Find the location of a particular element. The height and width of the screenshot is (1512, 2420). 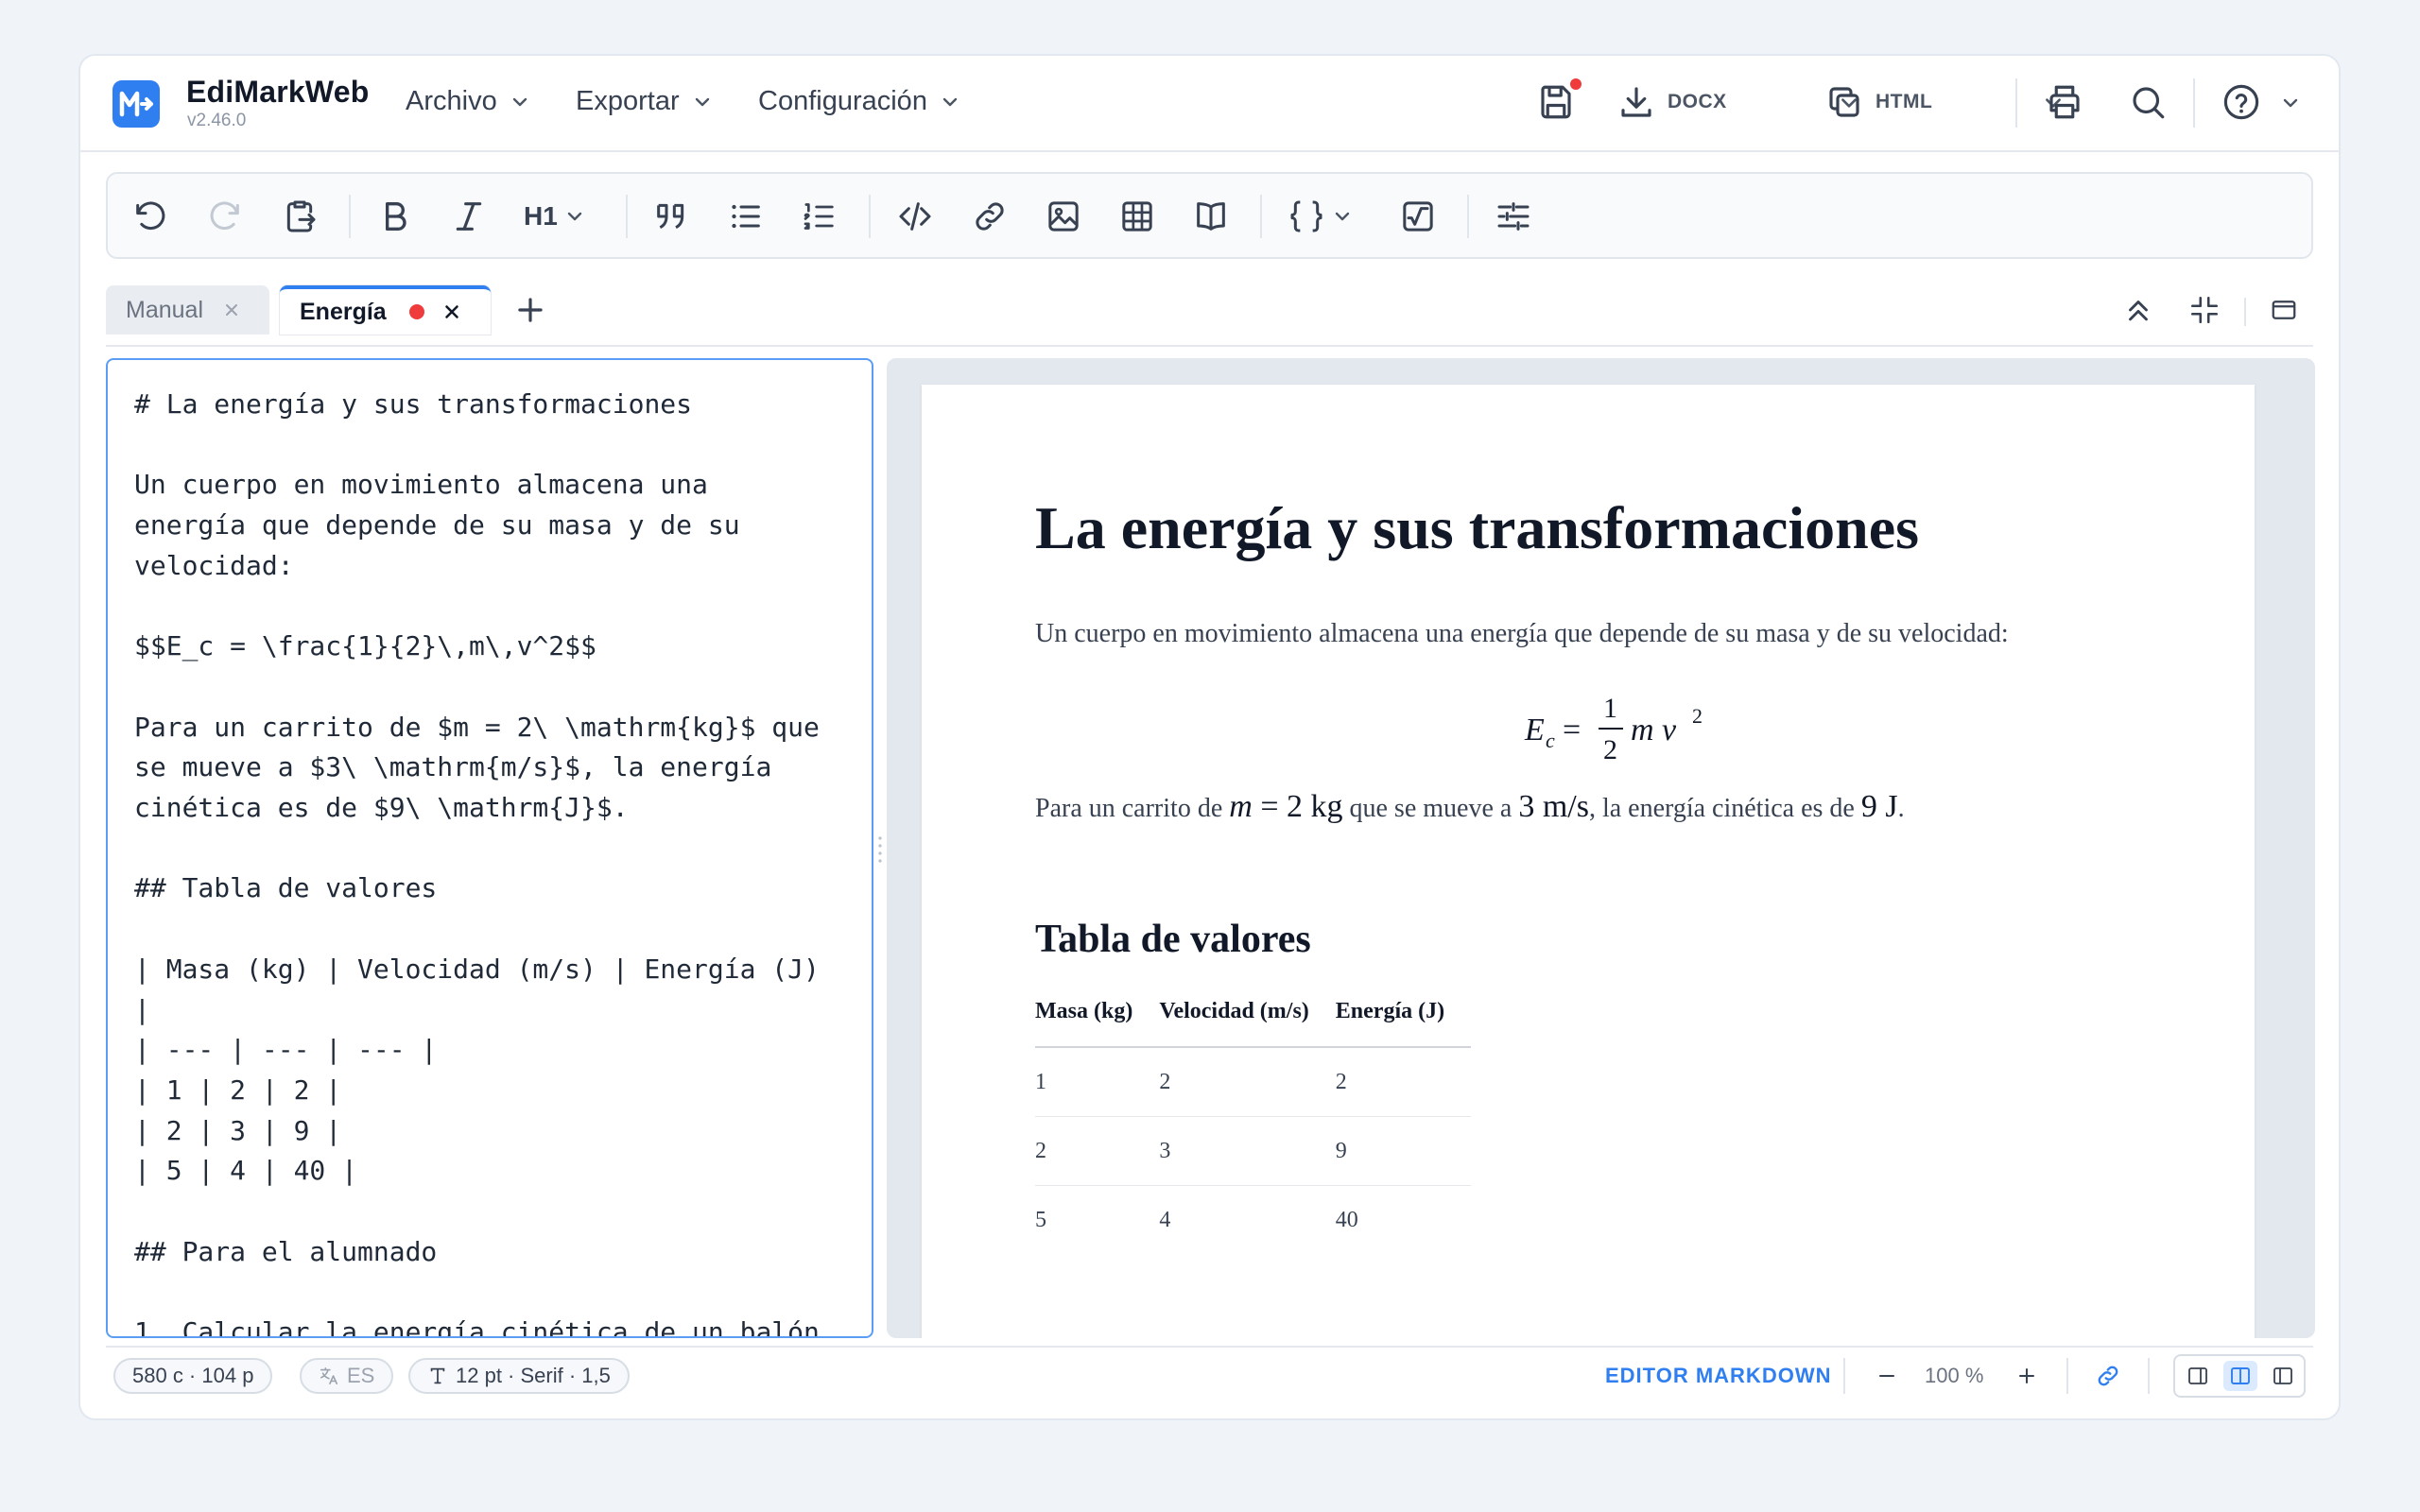

editor-mode-label: EDITOR MARKDOWN is located at coordinates (1718, 1376).